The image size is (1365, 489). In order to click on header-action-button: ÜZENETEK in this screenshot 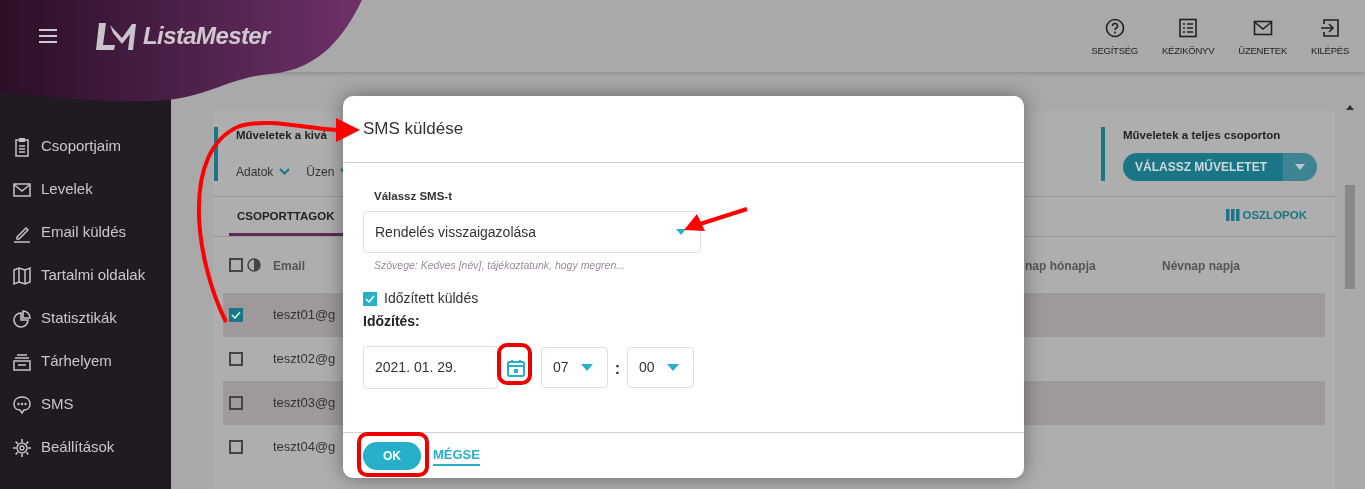, I will do `click(1263, 38)`.